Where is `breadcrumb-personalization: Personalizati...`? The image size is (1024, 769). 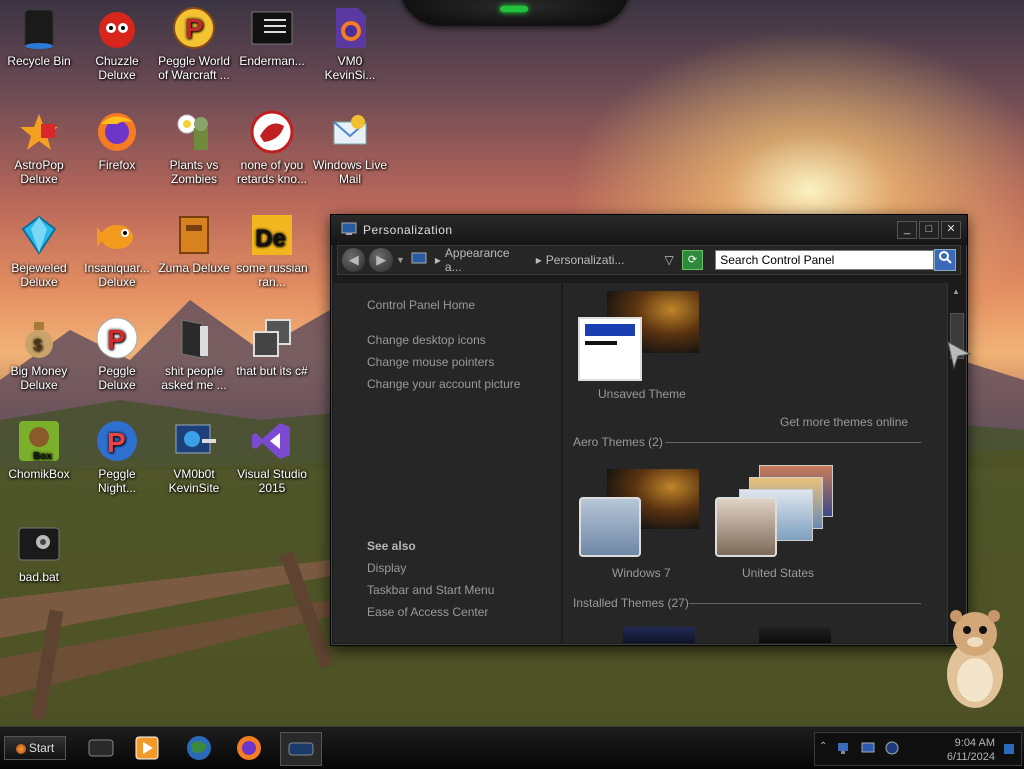 breadcrumb-personalization: Personalizati... is located at coordinates (585, 260).